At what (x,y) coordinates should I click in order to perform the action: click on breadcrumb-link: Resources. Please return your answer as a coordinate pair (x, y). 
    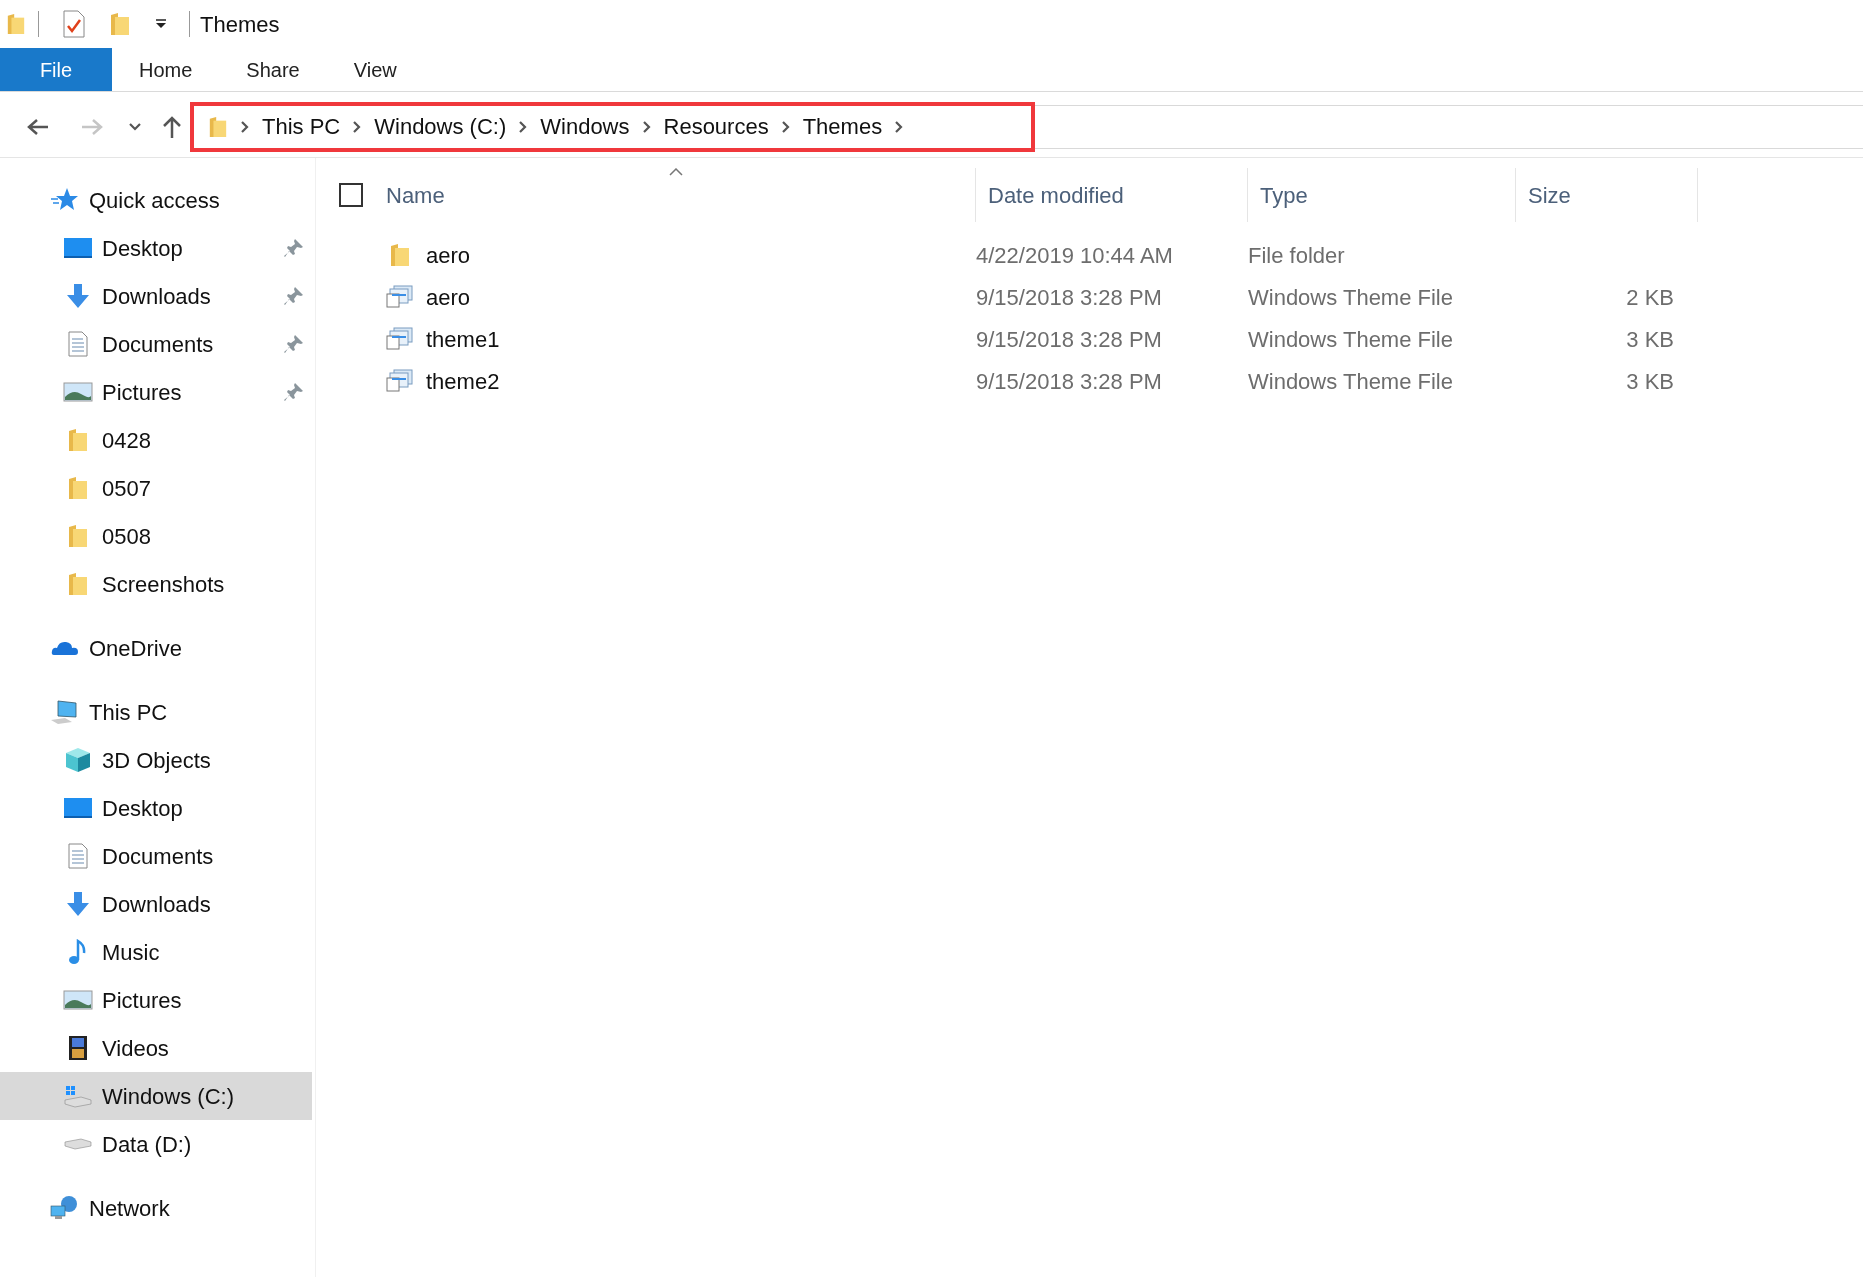
    Looking at the image, I should click on (716, 126).